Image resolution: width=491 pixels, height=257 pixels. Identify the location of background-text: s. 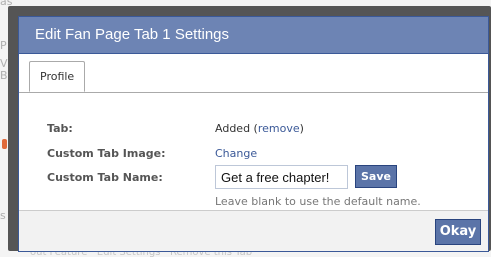
(3, 215).